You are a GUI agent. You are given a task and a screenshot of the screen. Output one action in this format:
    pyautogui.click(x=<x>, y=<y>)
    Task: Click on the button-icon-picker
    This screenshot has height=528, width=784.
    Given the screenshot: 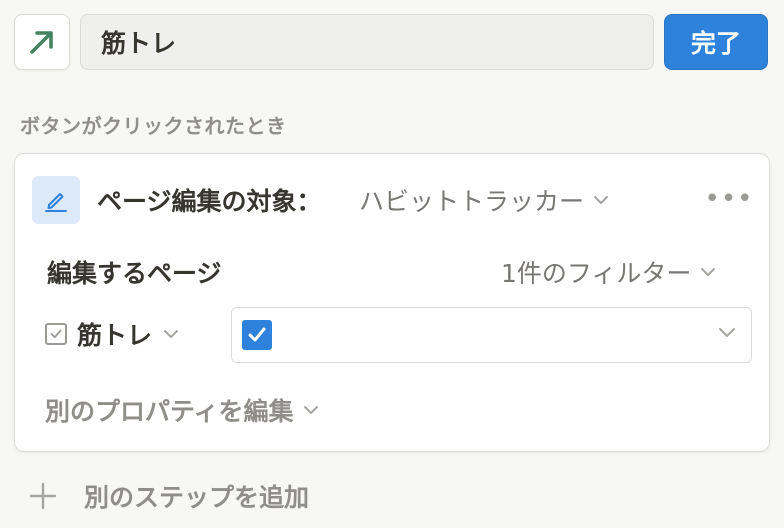 What is the action you would take?
    pyautogui.click(x=42, y=42)
    